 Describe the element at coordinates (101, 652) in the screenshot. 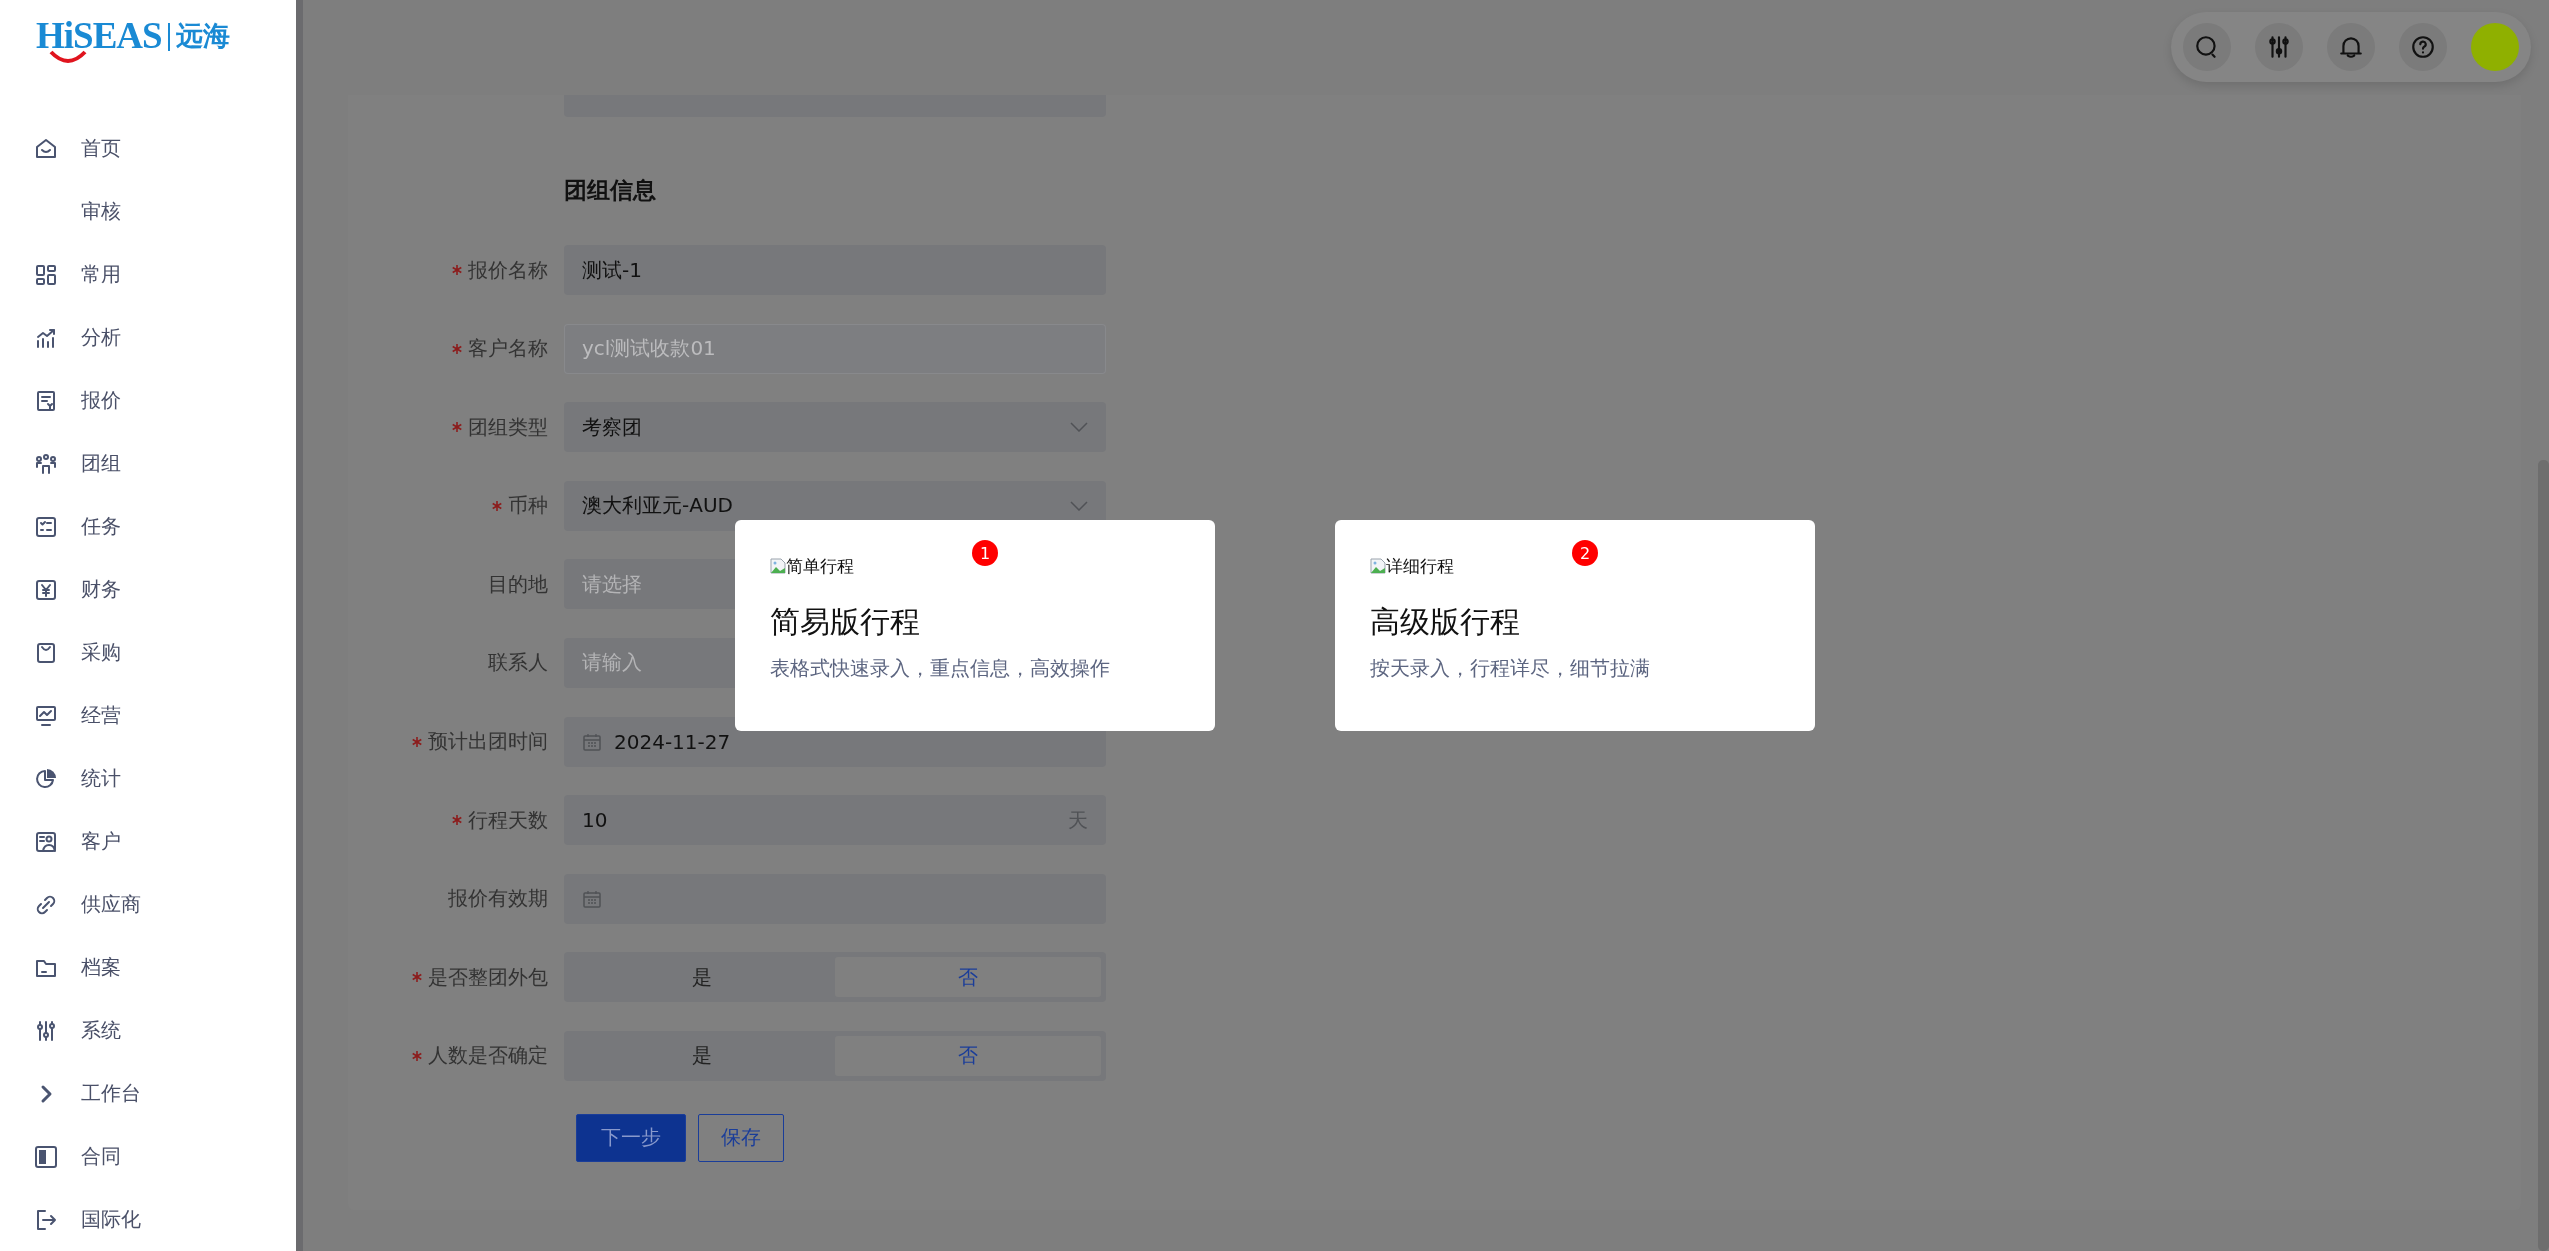

I see `sidebar-item-label: 采购` at that location.